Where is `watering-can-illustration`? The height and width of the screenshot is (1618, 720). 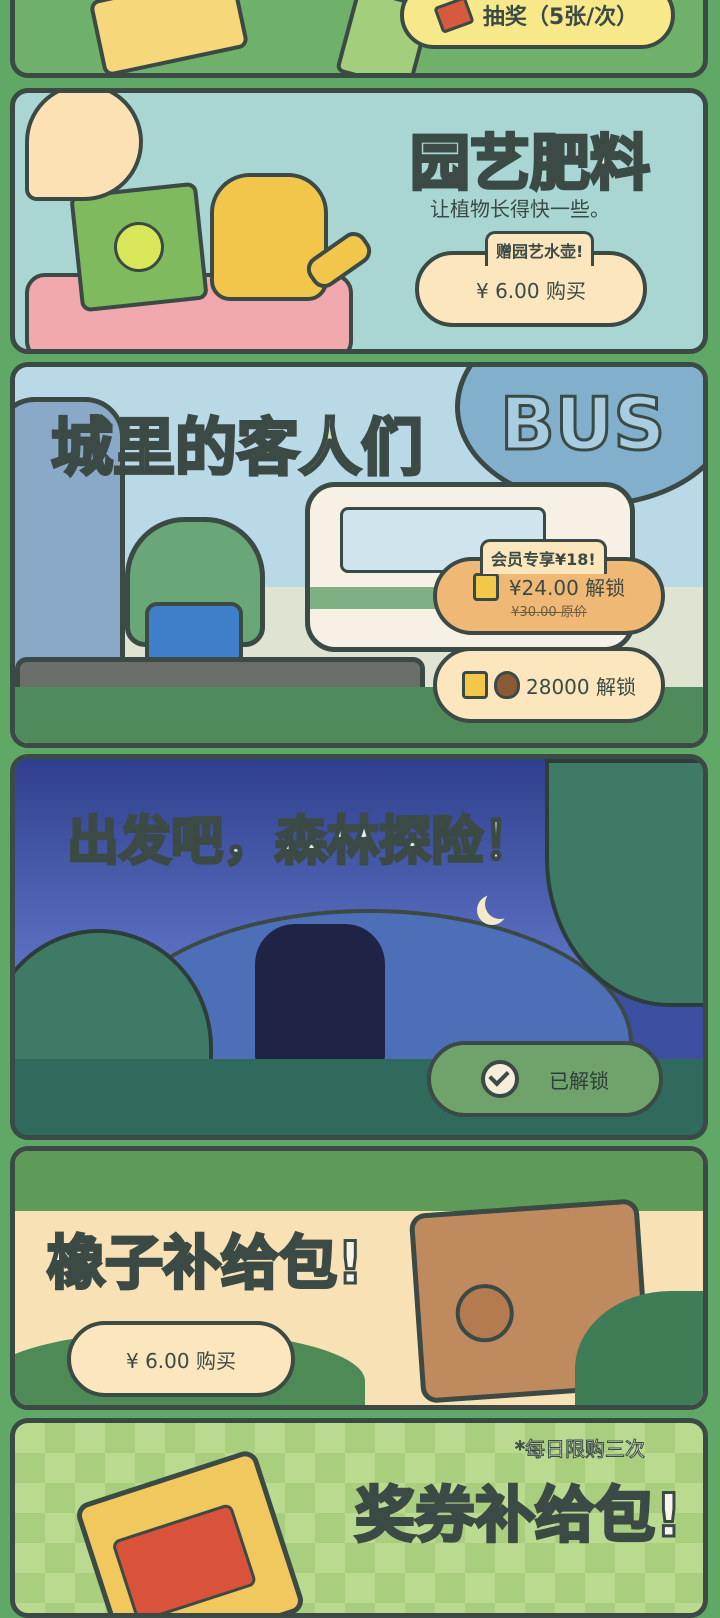
watering-can-illustration is located at coordinates (269, 237).